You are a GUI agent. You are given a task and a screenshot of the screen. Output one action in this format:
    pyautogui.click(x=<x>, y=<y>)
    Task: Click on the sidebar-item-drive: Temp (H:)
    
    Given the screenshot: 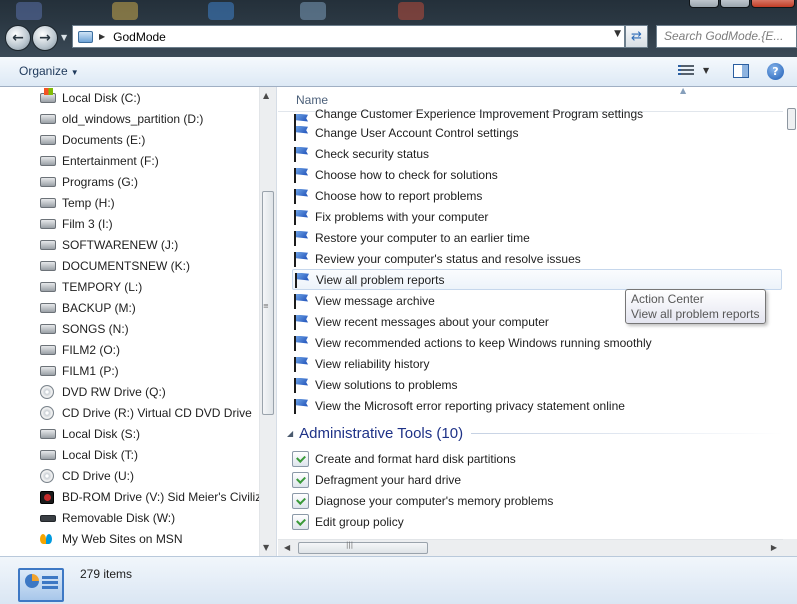 What is the action you would take?
    pyautogui.click(x=151, y=203)
    